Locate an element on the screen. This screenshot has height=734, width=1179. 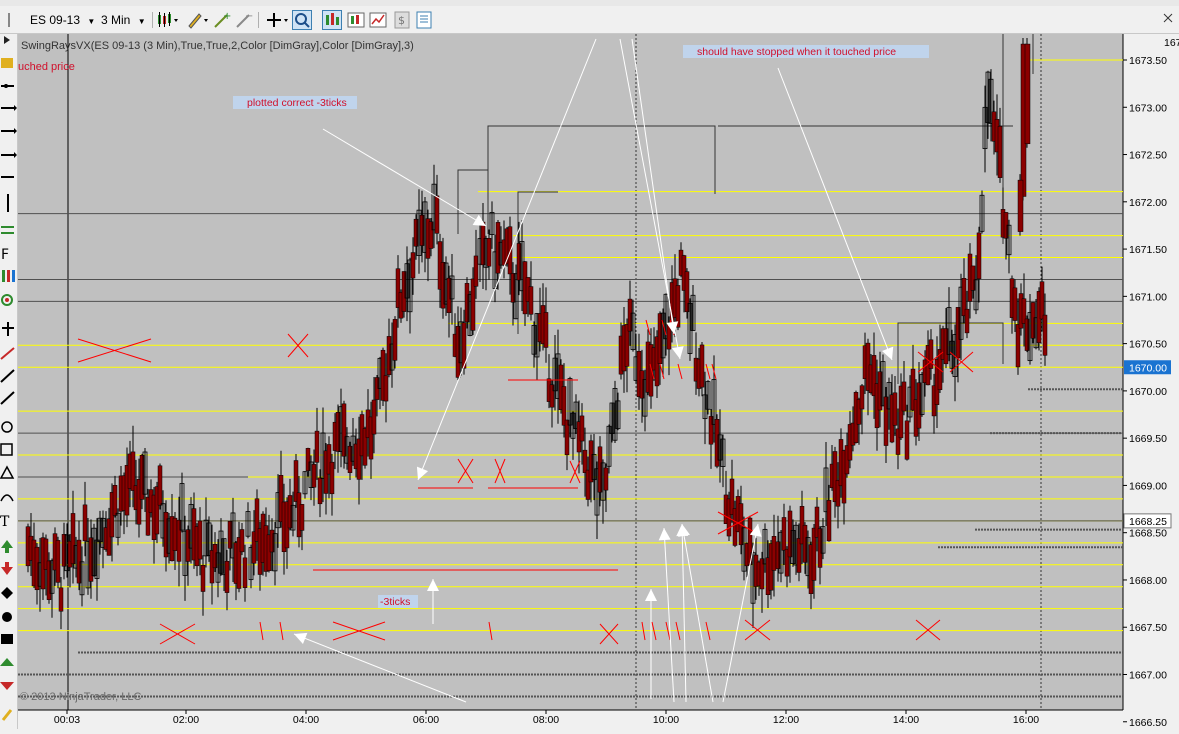
interval-label: 3 Min is located at coordinates (116, 20).